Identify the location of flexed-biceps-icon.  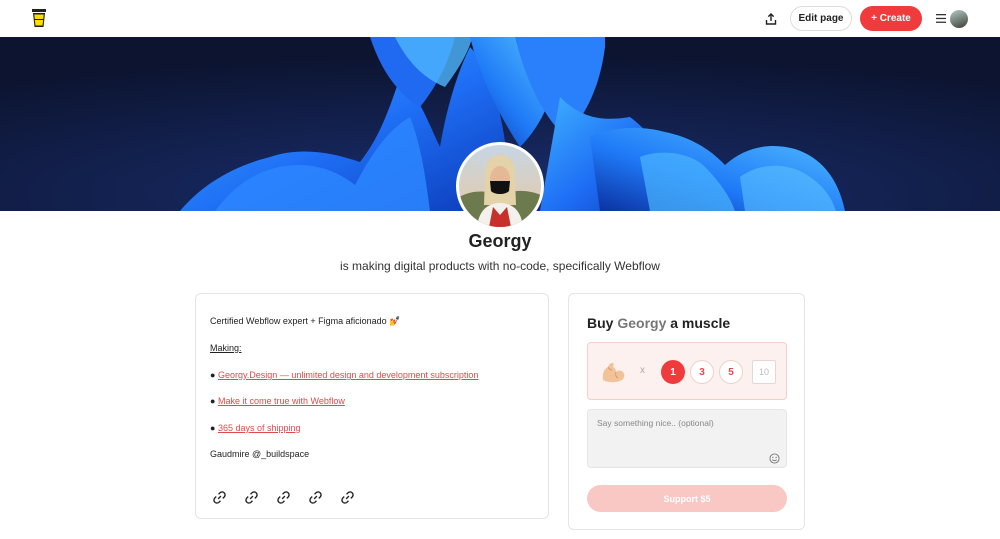
(613, 372).